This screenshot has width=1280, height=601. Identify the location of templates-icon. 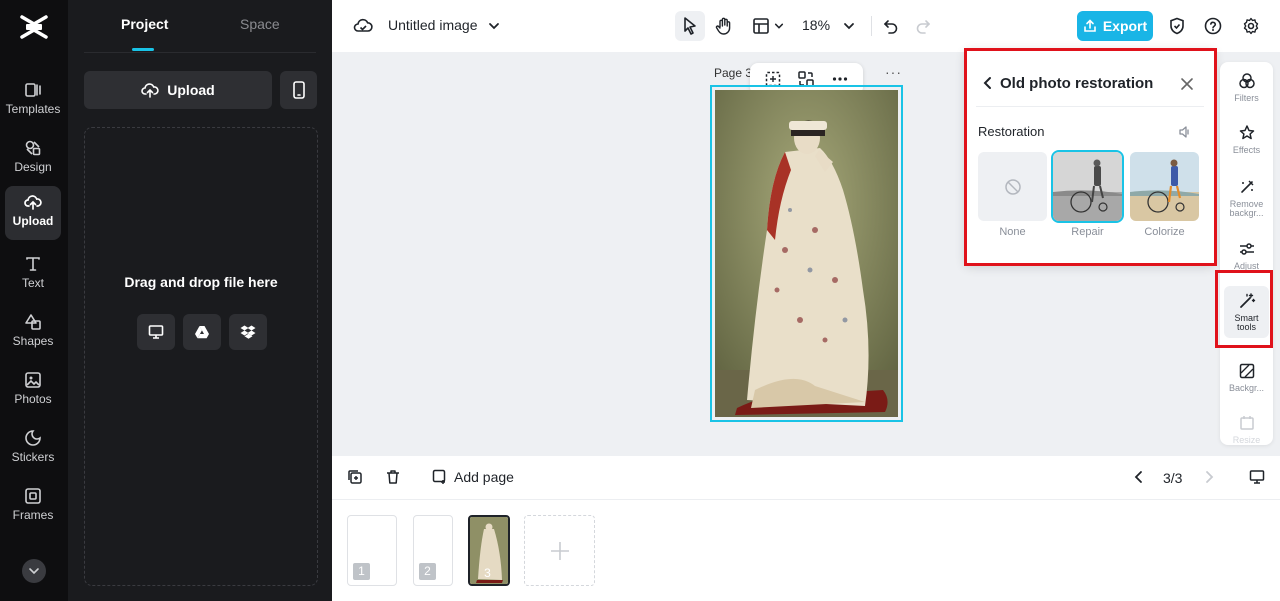
(33, 90).